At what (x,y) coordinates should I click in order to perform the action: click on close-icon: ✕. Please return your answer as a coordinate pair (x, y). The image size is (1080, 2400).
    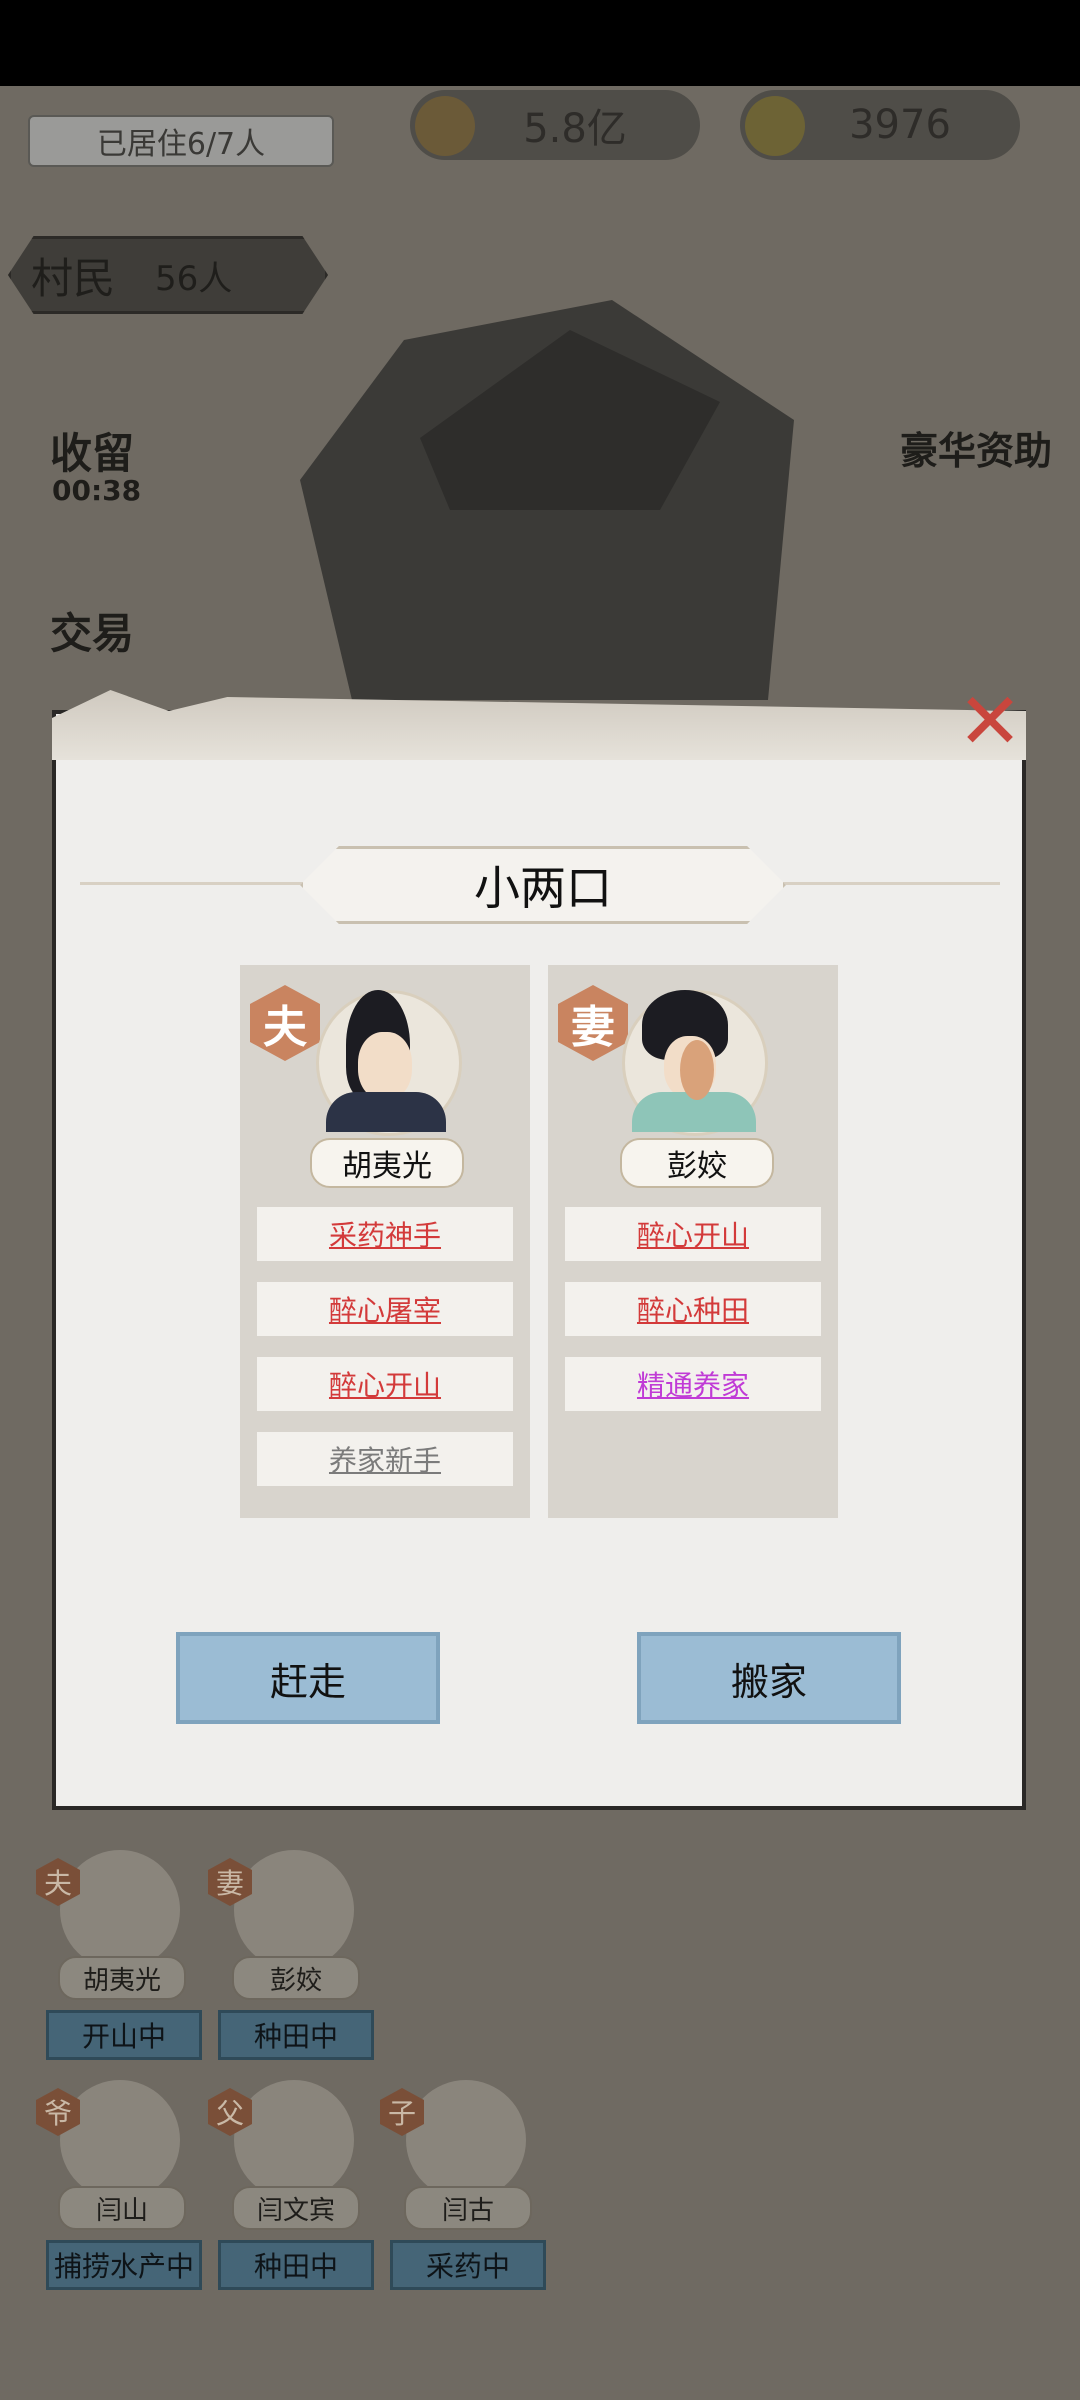
    Looking at the image, I should click on (990, 722).